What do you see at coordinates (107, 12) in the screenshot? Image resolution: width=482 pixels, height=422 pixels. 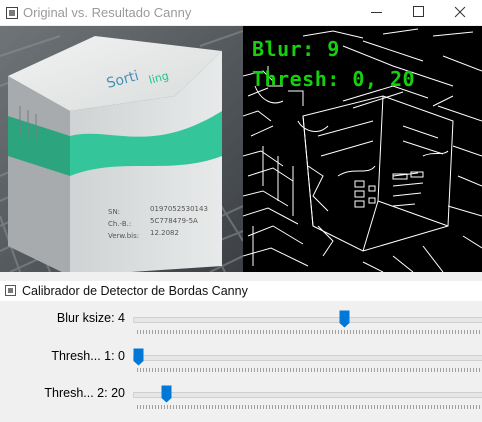 I see `main-window-title: Original vs. Resultado Canny` at bounding box center [107, 12].